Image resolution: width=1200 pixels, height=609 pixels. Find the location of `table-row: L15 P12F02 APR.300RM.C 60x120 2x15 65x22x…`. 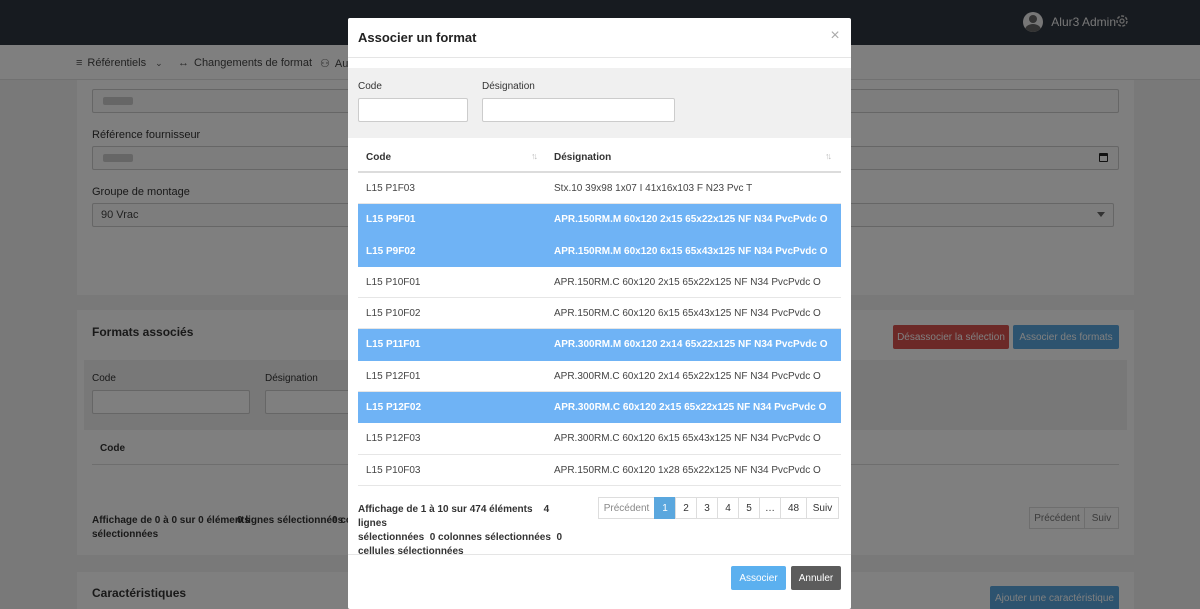

table-row: L15 P12F02 APR.300RM.C 60x120 2x15 65x22x… is located at coordinates (599, 408).